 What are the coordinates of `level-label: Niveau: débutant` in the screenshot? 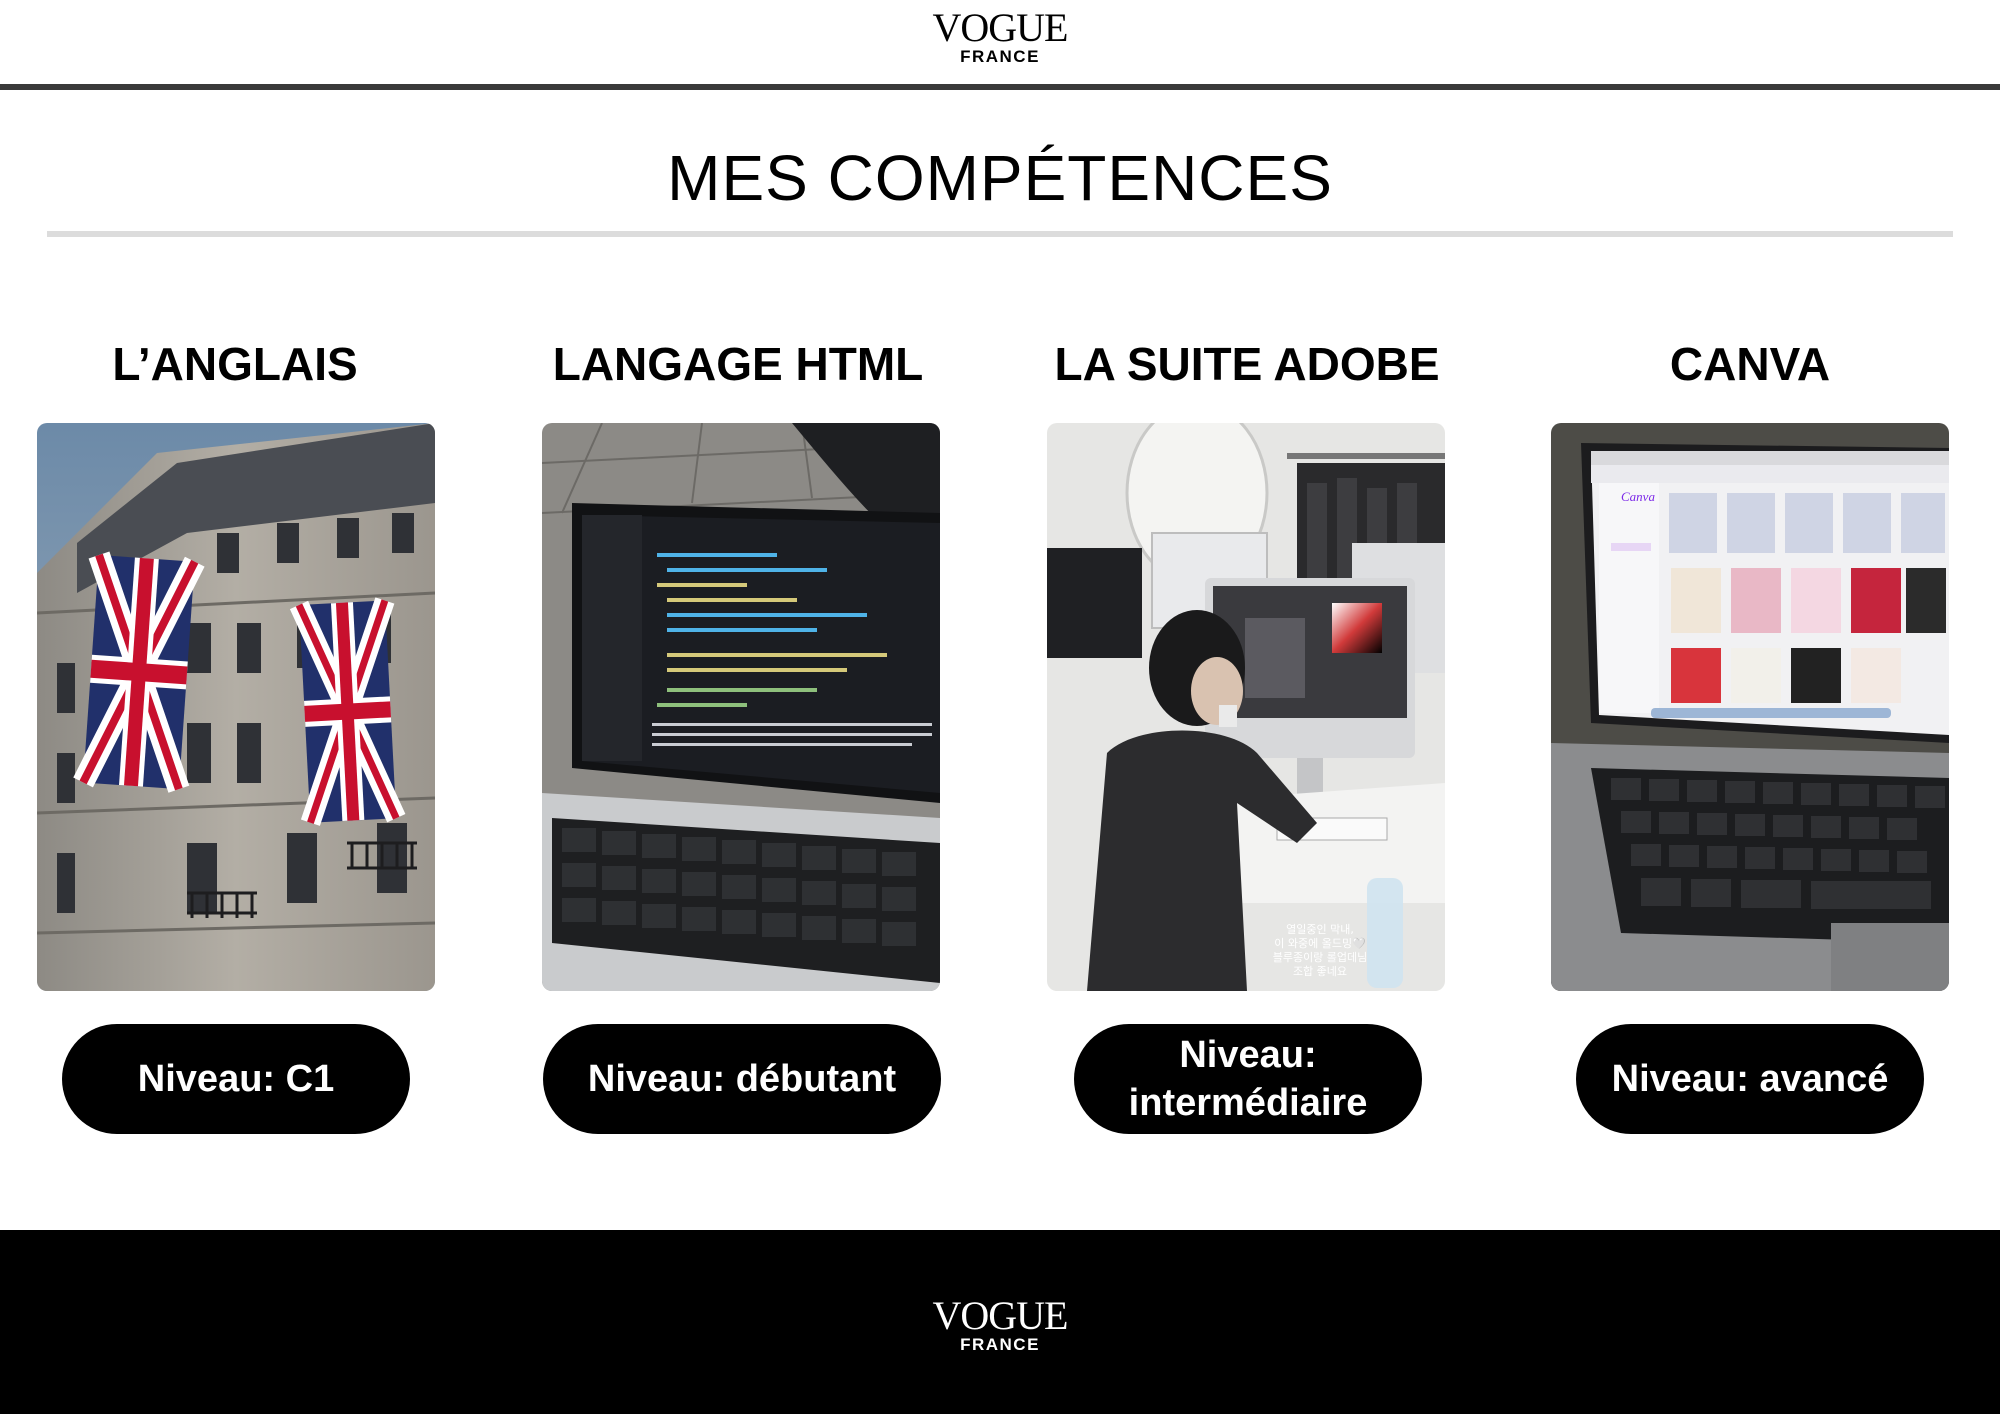 It's located at (742, 1079).